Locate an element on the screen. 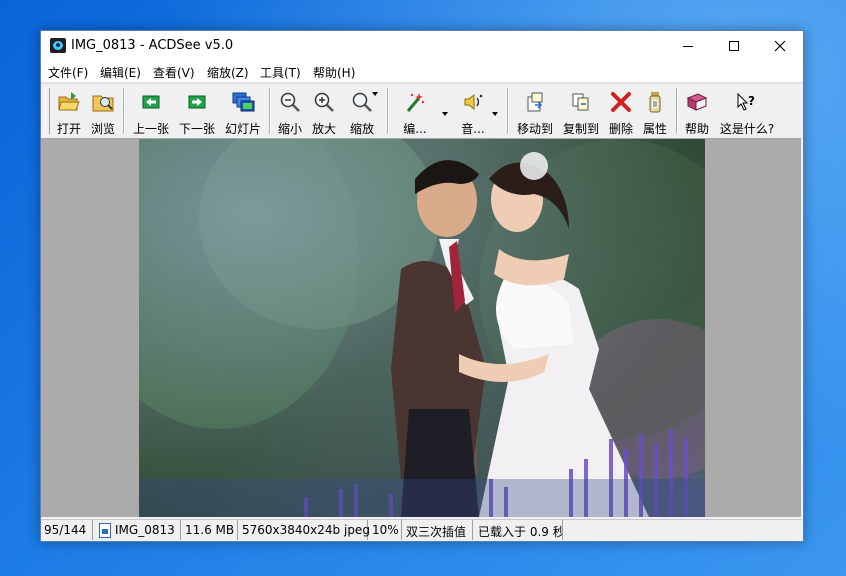 The height and width of the screenshot is (576, 846). toolbar-grip is located at coordinates (47, 111).